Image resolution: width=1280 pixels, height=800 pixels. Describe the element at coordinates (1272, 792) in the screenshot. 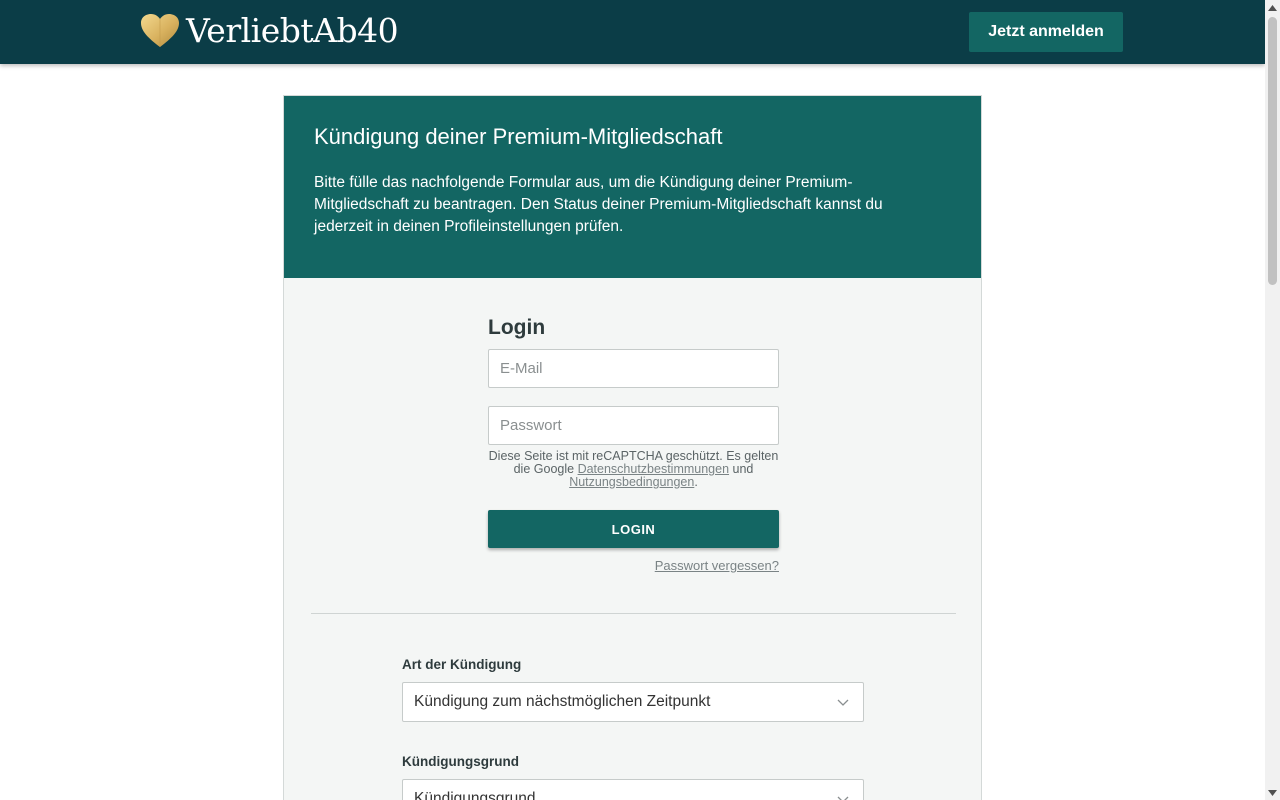

I see `arrow-down-icon` at that location.